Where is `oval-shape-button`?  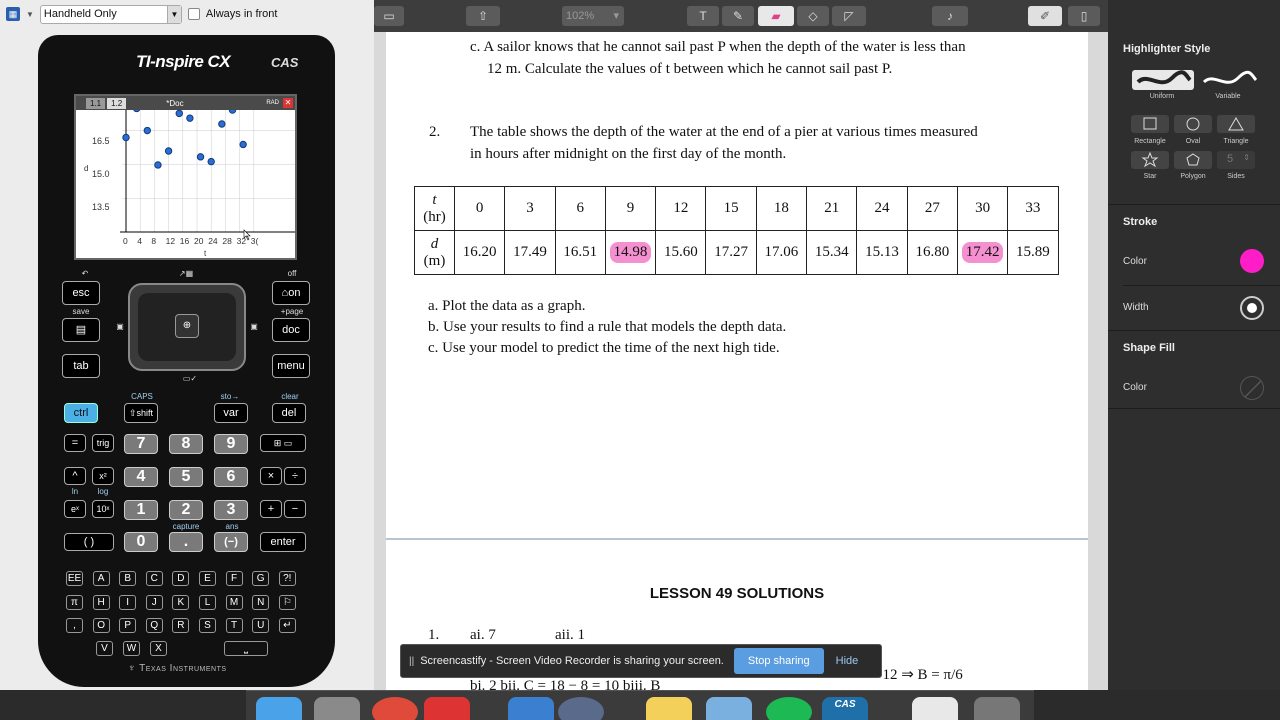
oval-shape-button is located at coordinates (1193, 124).